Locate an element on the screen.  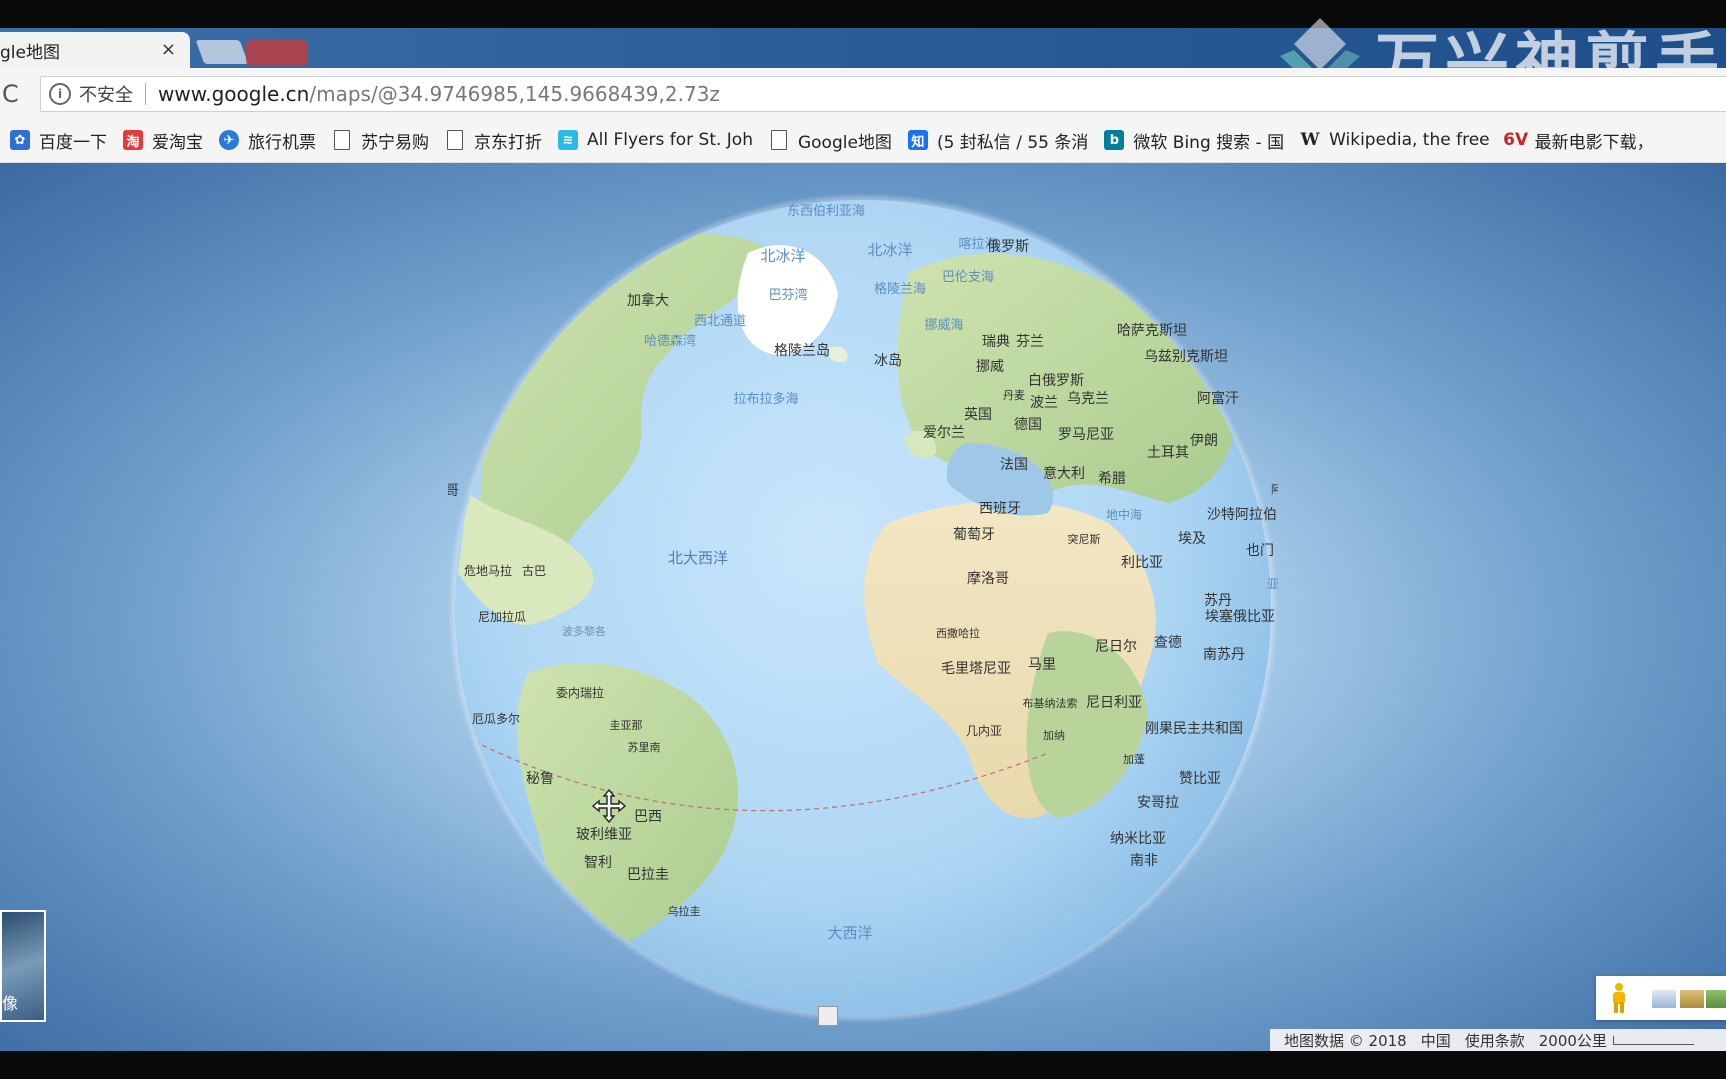
move-cursor-icon is located at coordinates (609, 806).